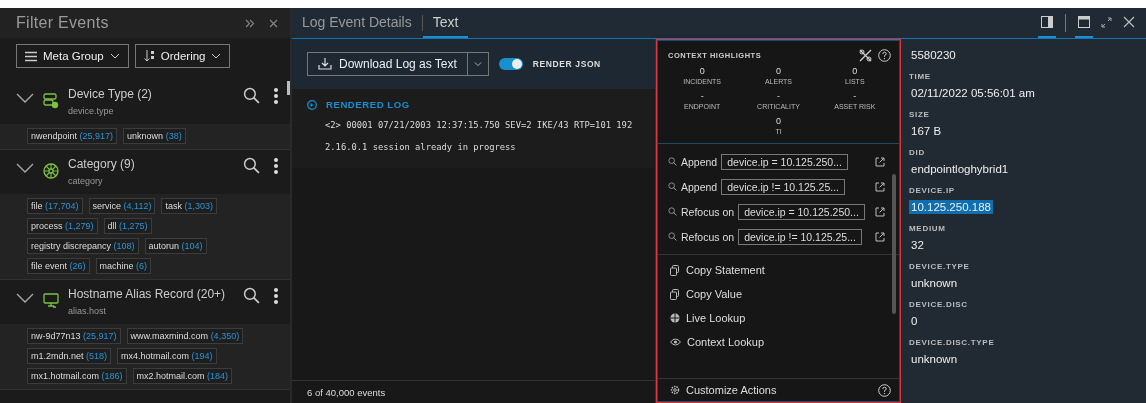 This screenshot has height=403, width=1146. What do you see at coordinates (1106, 22) in the screenshot?
I see `expand-icon` at bounding box center [1106, 22].